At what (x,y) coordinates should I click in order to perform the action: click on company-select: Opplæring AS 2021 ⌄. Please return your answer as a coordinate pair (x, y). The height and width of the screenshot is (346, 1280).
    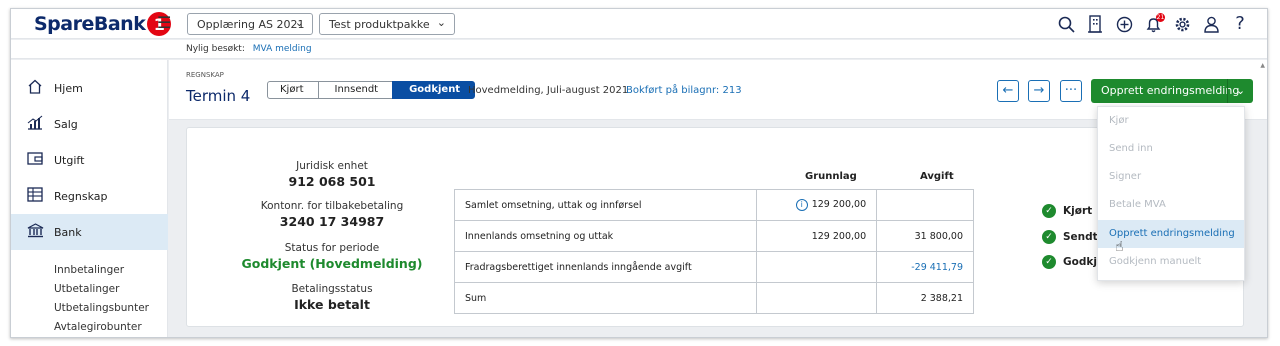
    Looking at the image, I should click on (250, 24).